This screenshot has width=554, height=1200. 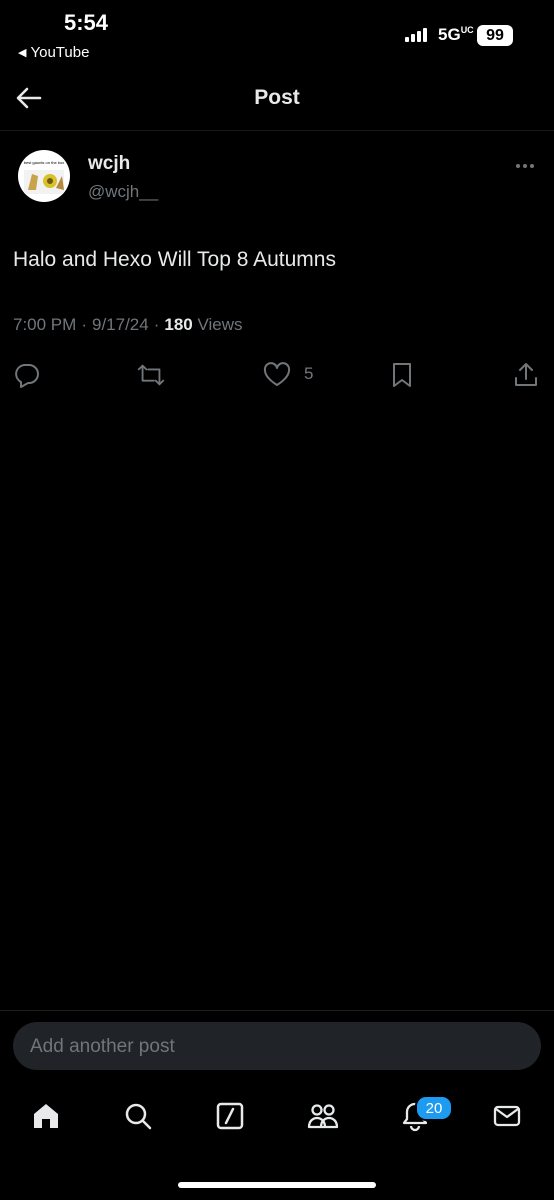 What do you see at coordinates (220, 324) in the screenshot?
I see `views-label: Views` at bounding box center [220, 324].